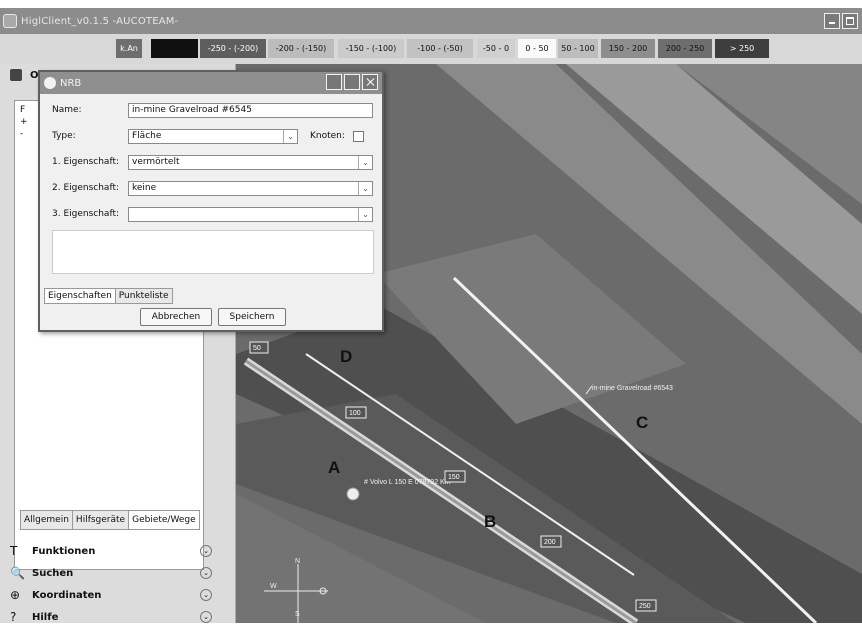  Describe the element at coordinates (45, 617) in the screenshot. I see `section-label: Hilfe` at that location.